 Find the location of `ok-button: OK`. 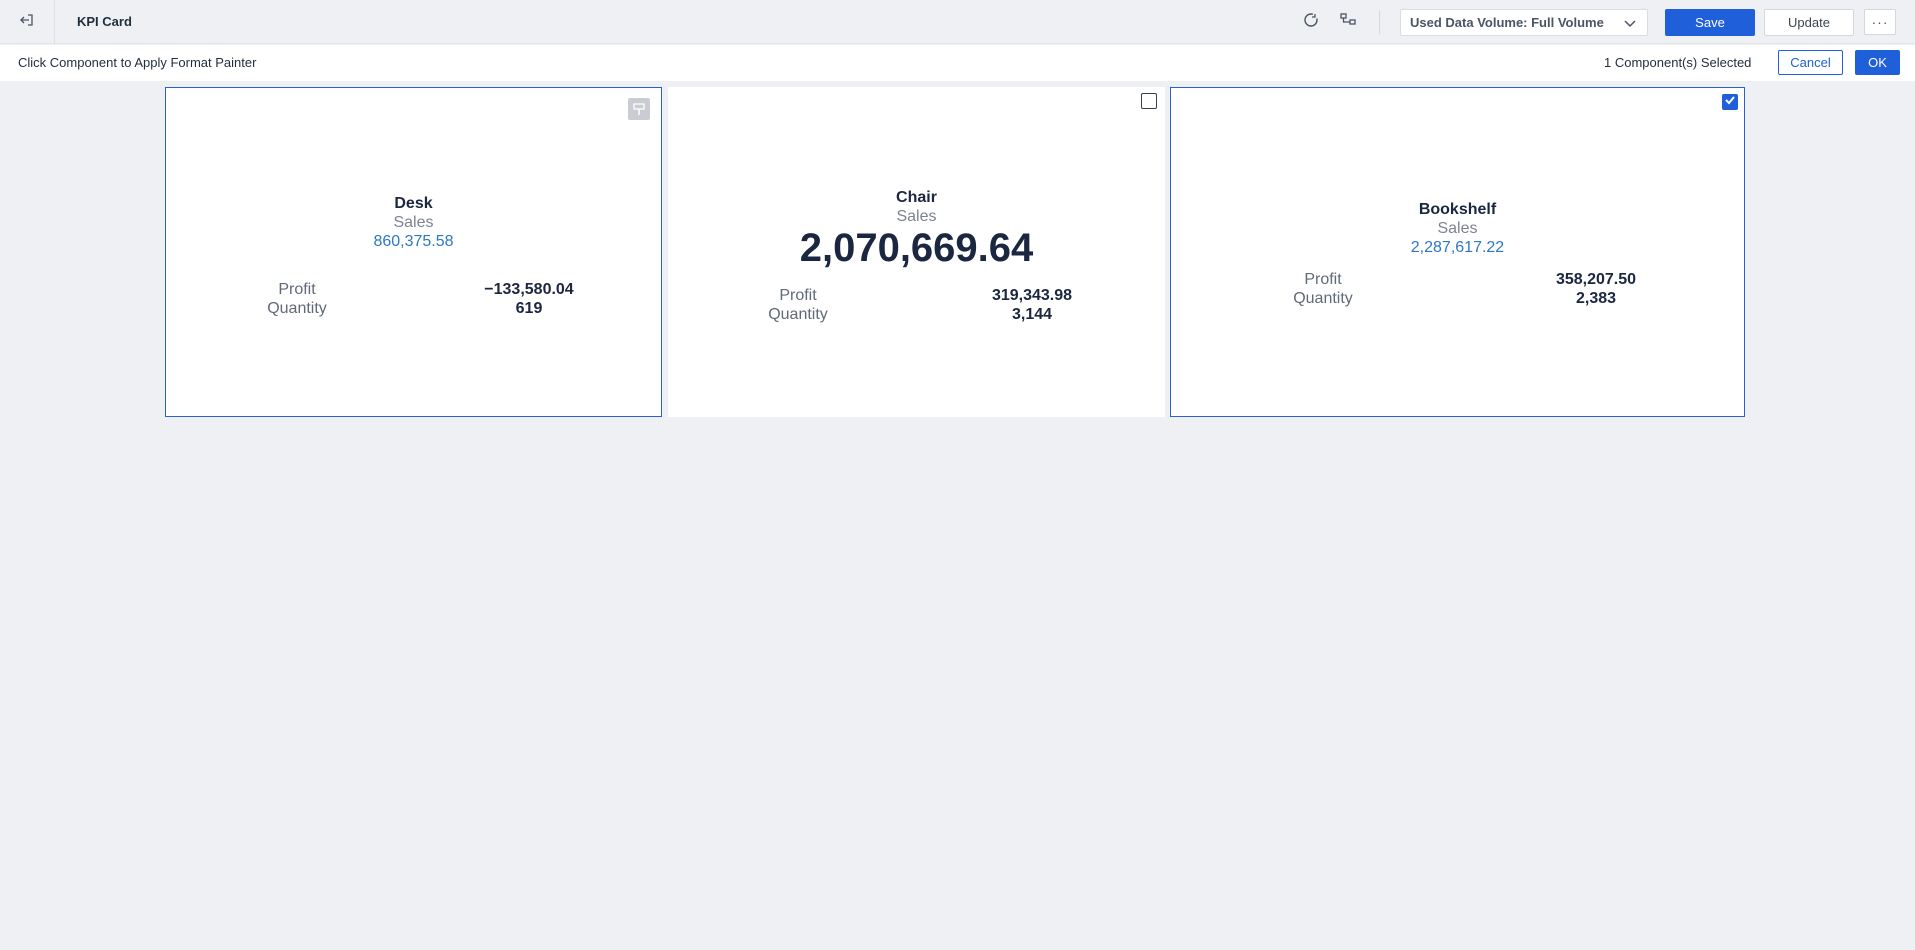

ok-button: OK is located at coordinates (1877, 62).